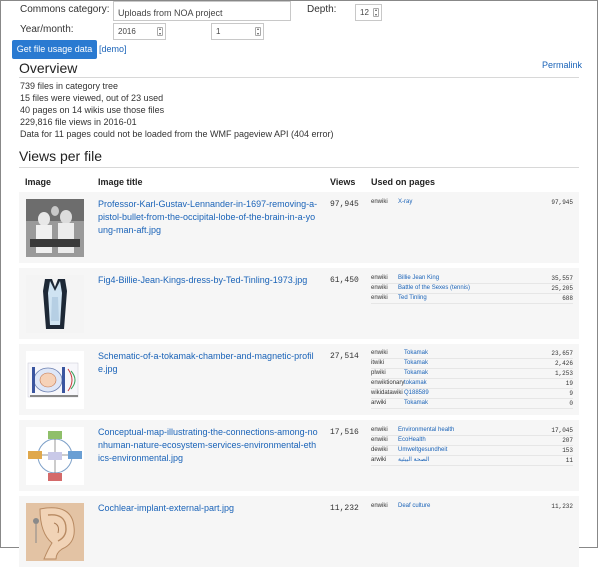 The width and height of the screenshot is (598, 567). What do you see at coordinates (343, 182) in the screenshot?
I see `column-header-views: Views` at bounding box center [343, 182].